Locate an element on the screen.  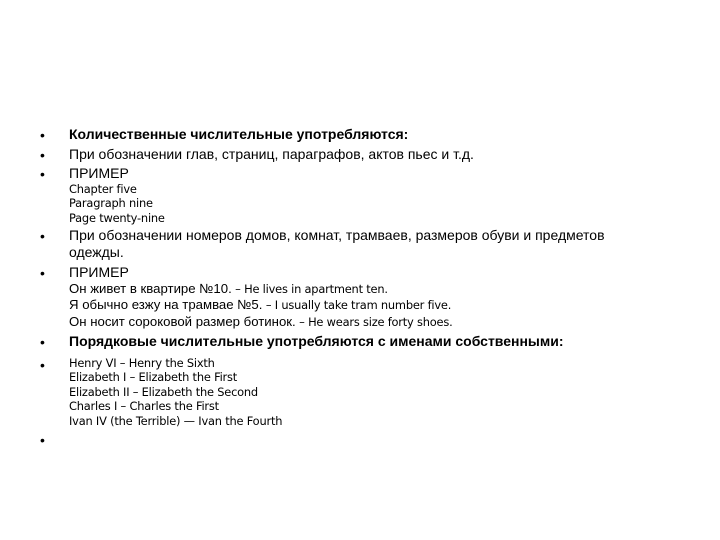
example-en: – He wears size forty shoes. is located at coordinates (374, 321).